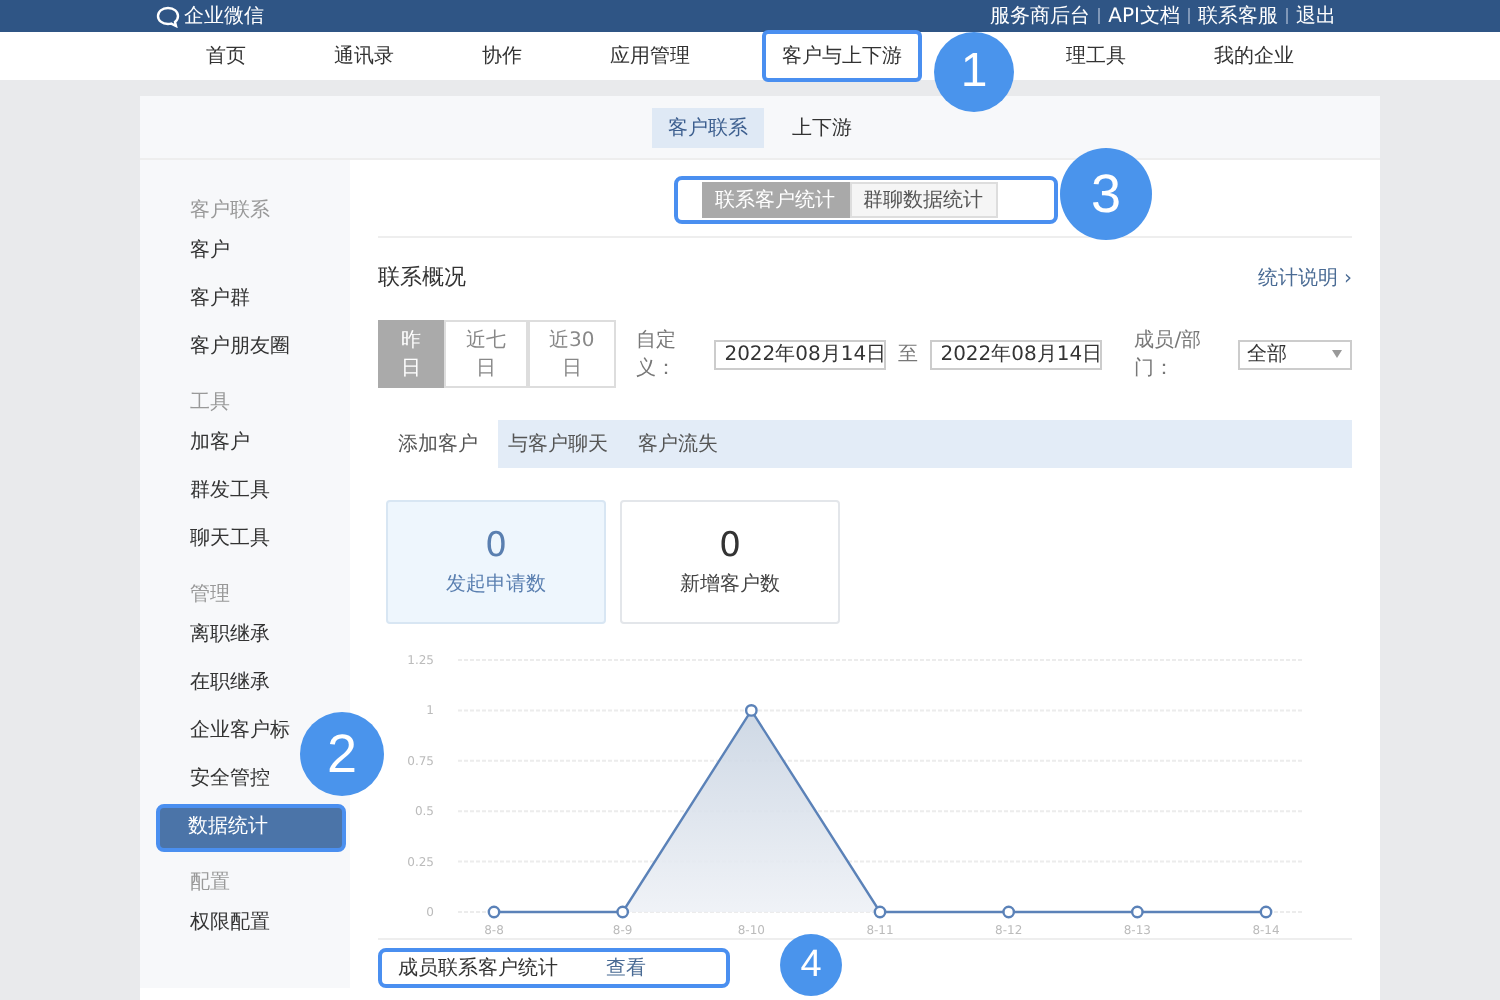 The image size is (1500, 1000). I want to click on sidebar-item: 离职继承, so click(205, 636).